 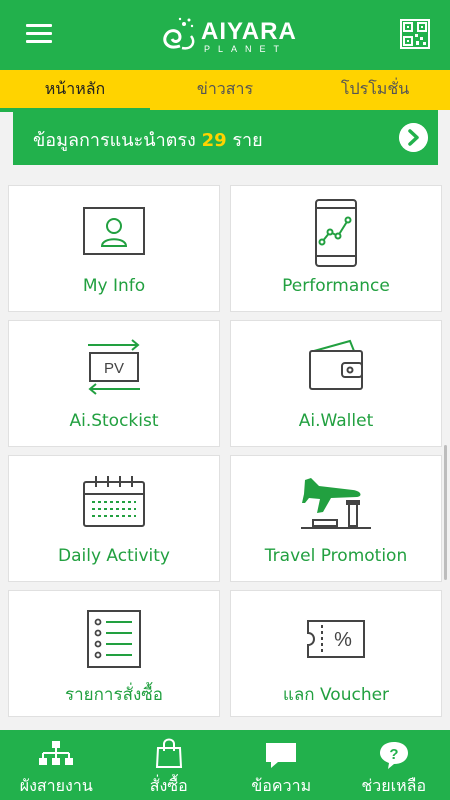 I want to click on tab-home: หน้าหลัก, so click(x=75, y=91).